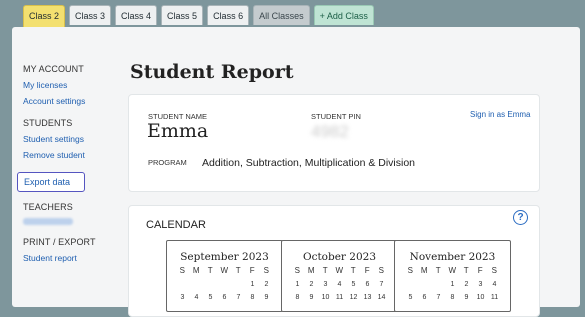 Image resolution: width=585 pixels, height=317 pixels. Describe the element at coordinates (368, 297) in the screenshot. I see `calendar-day: 13` at that location.